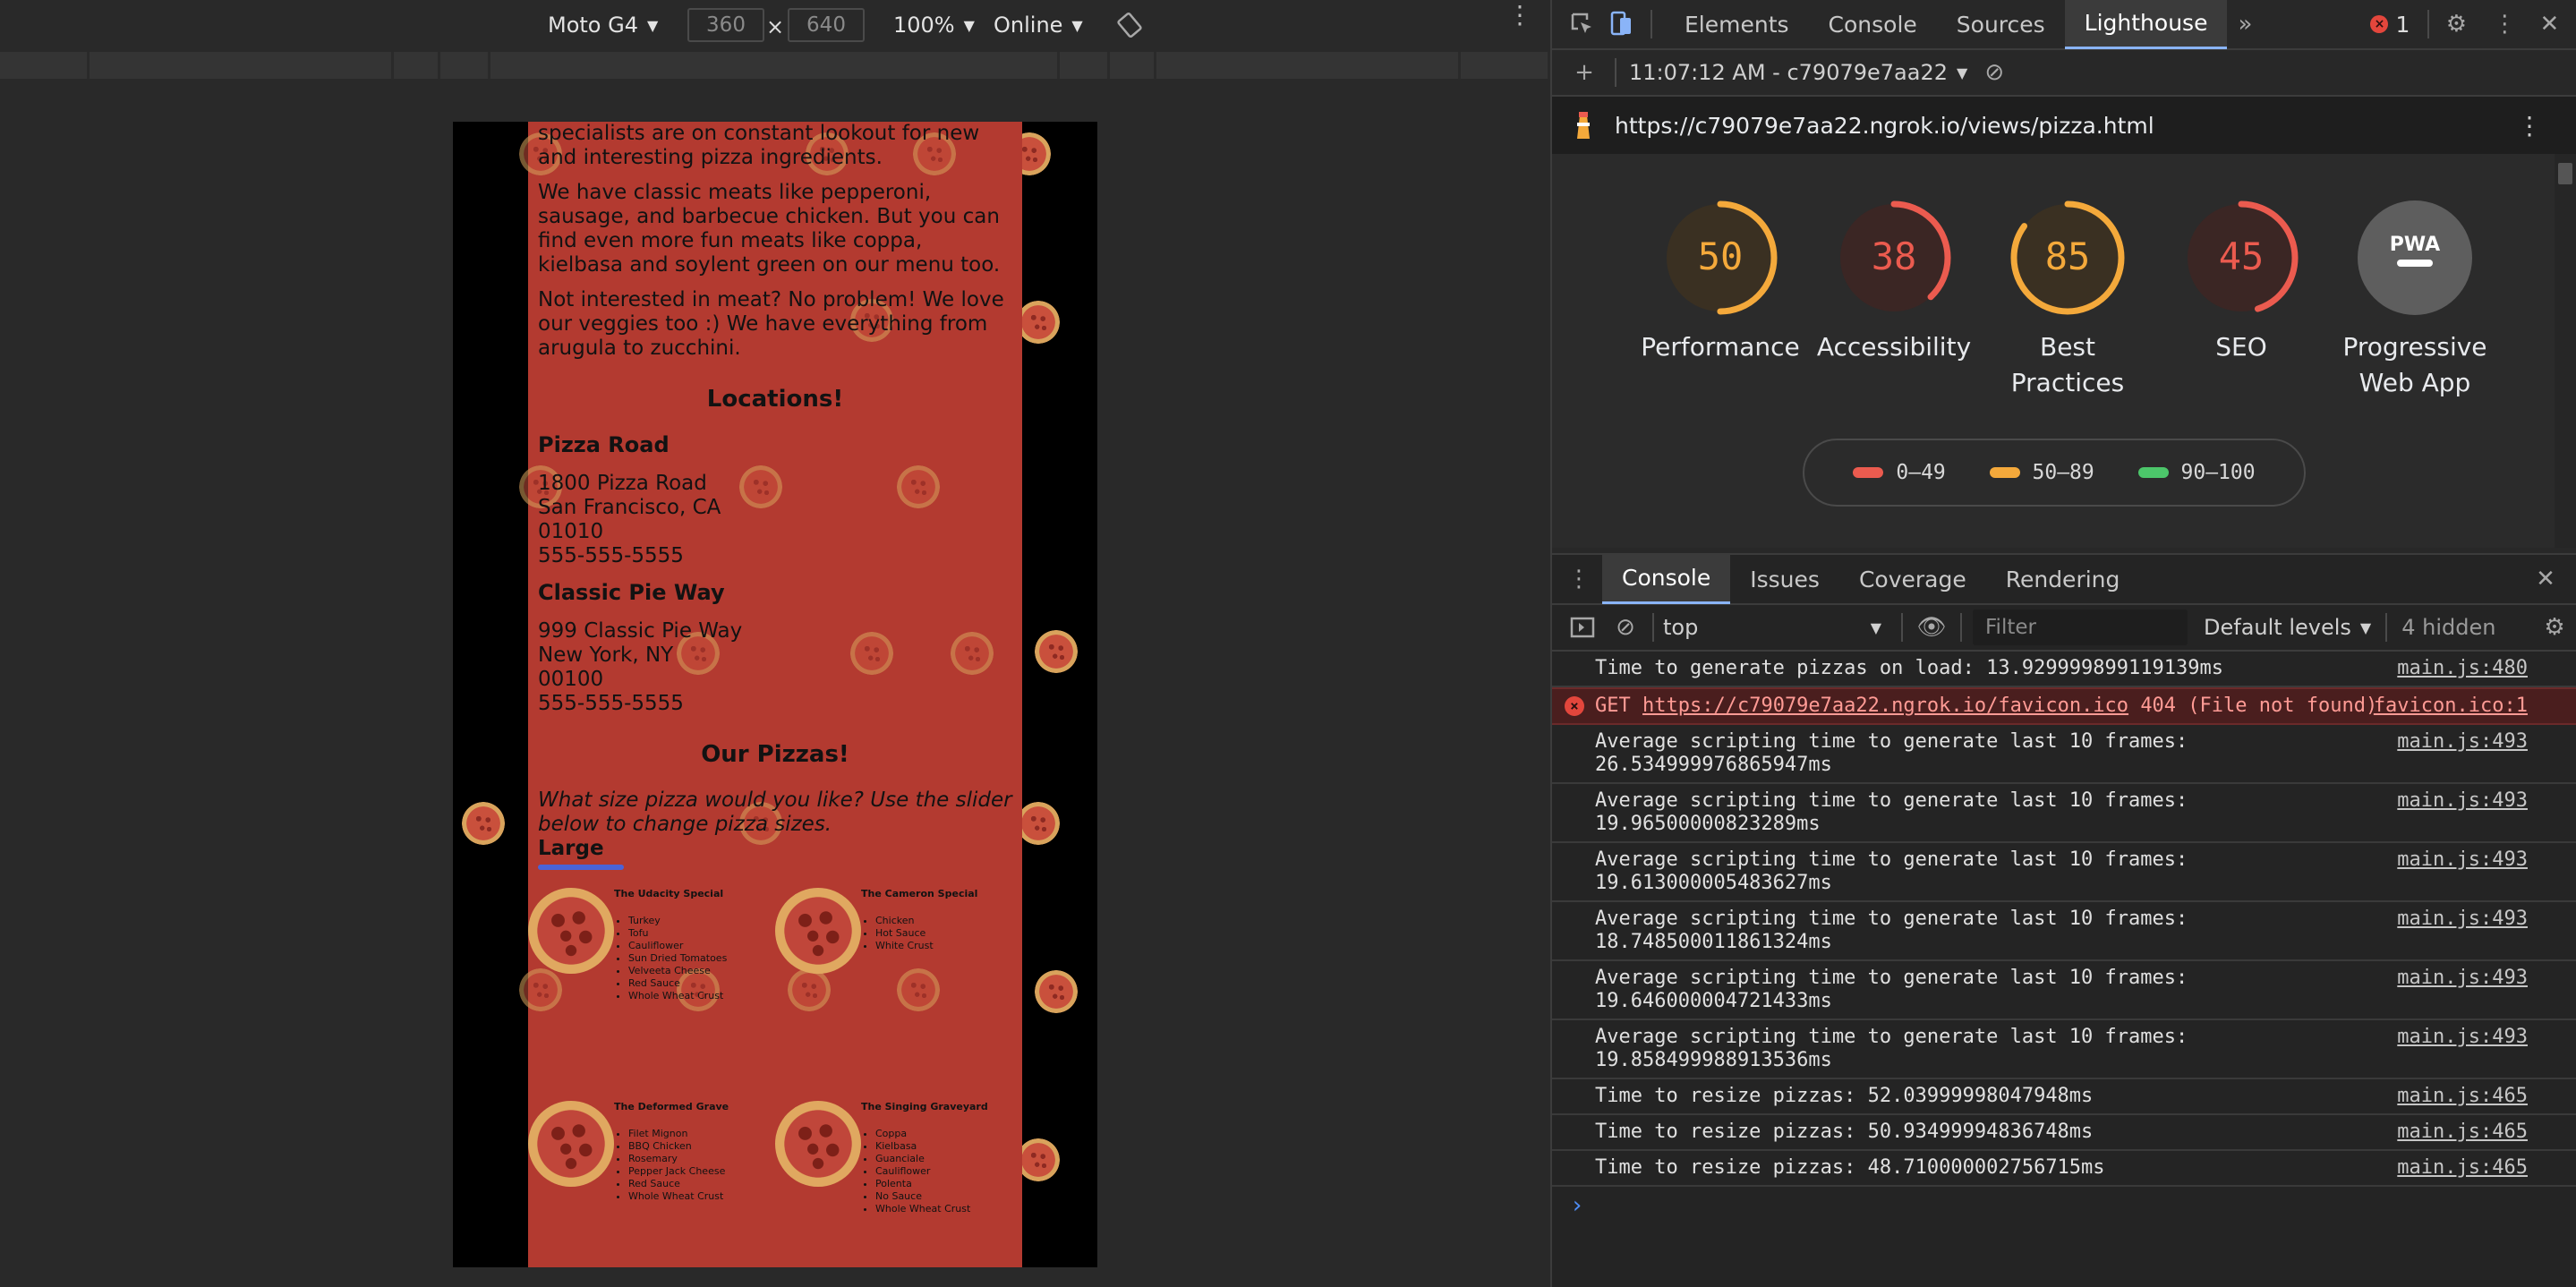 The height and width of the screenshot is (1287, 2576). What do you see at coordinates (581, 867) in the screenshot?
I see `pizza-size-slider` at bounding box center [581, 867].